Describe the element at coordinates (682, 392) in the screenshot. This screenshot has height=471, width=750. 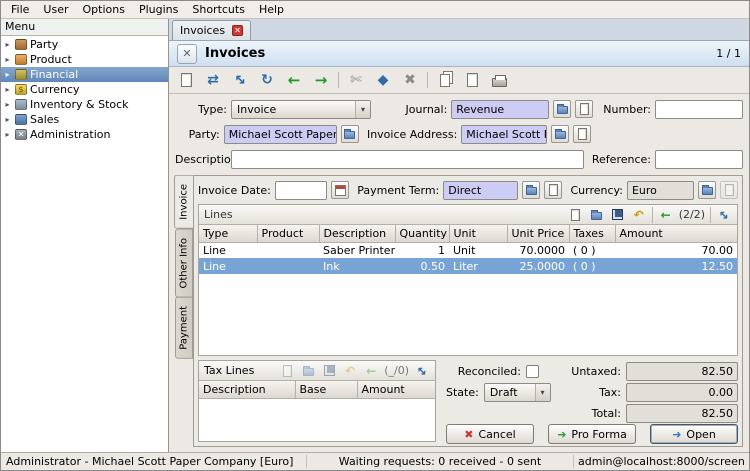
I see `tax-field: 0.00` at that location.